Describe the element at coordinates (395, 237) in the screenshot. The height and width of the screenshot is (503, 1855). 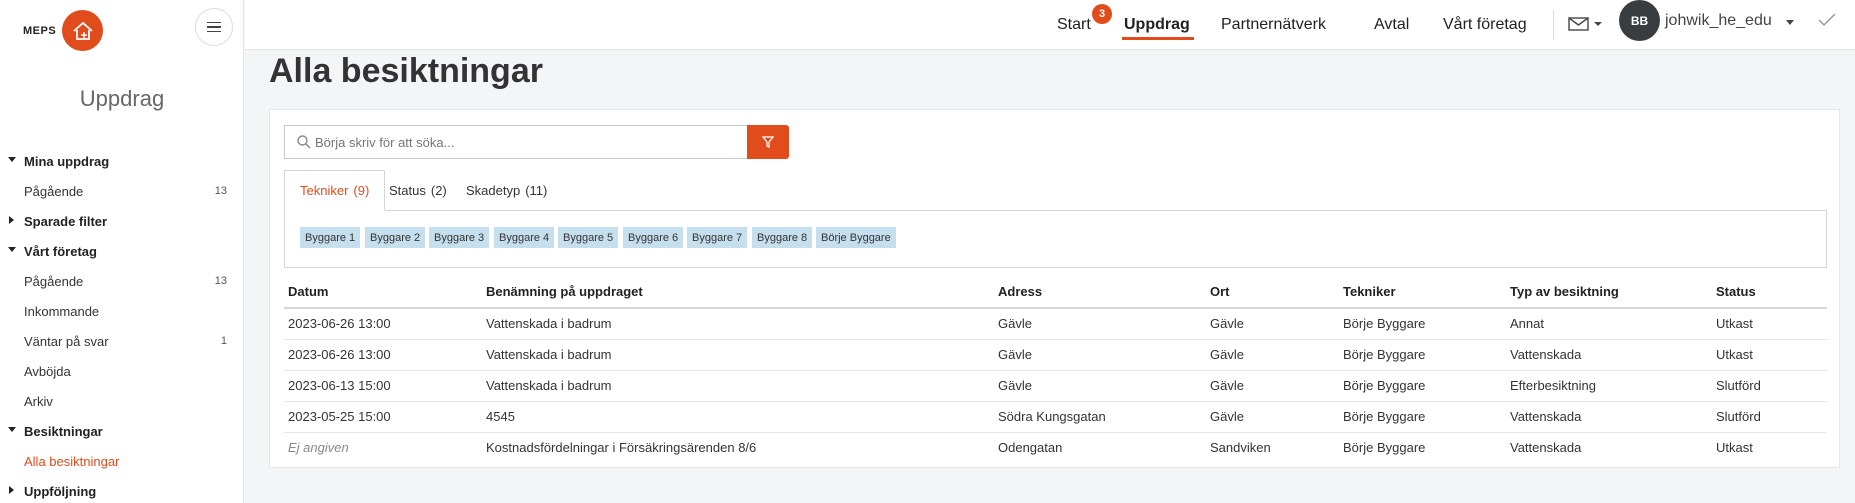
I see `filter-chip: Byggare 2` at that location.